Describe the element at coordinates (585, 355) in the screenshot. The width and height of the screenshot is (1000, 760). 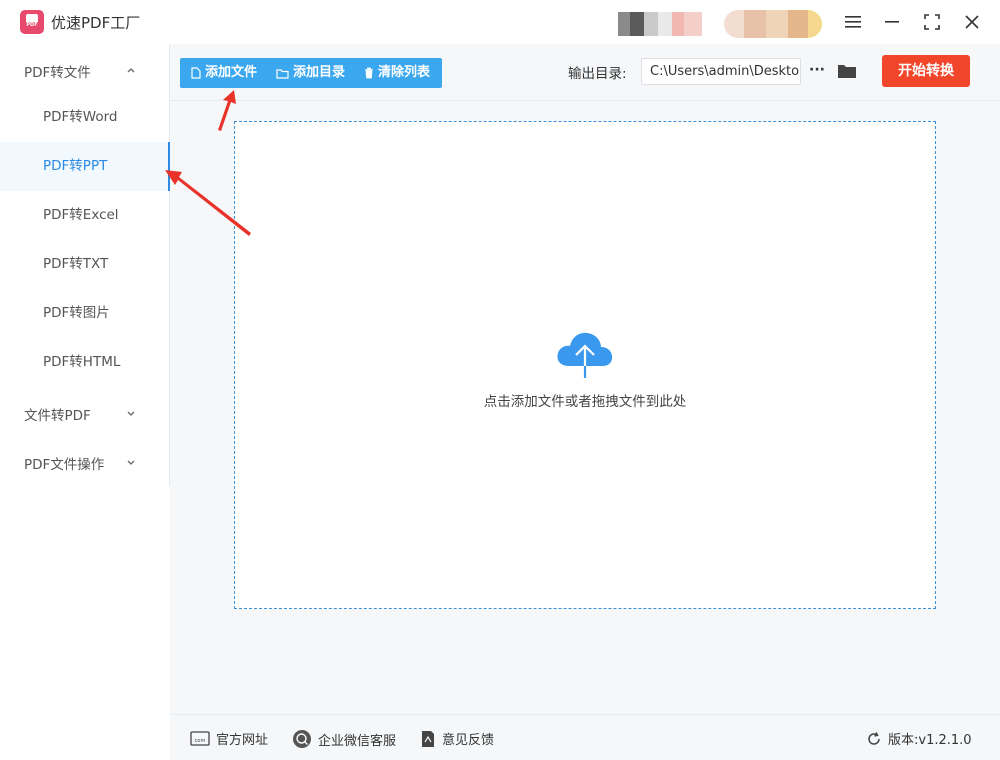
I see `cloud-upload-icon` at that location.